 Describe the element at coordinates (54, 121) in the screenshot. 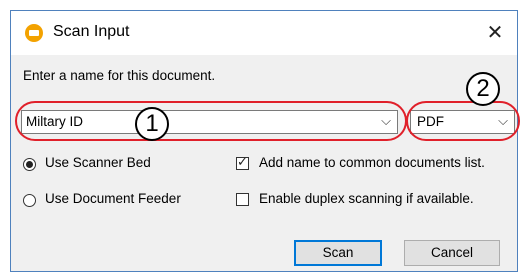

I see `document-name-value: Miltary ID` at that location.